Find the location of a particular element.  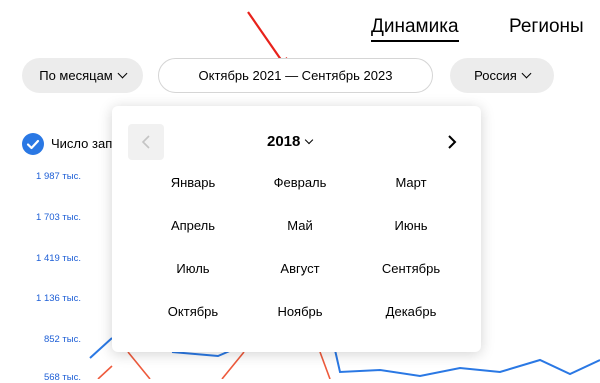

next-year-button is located at coordinates (452, 142).